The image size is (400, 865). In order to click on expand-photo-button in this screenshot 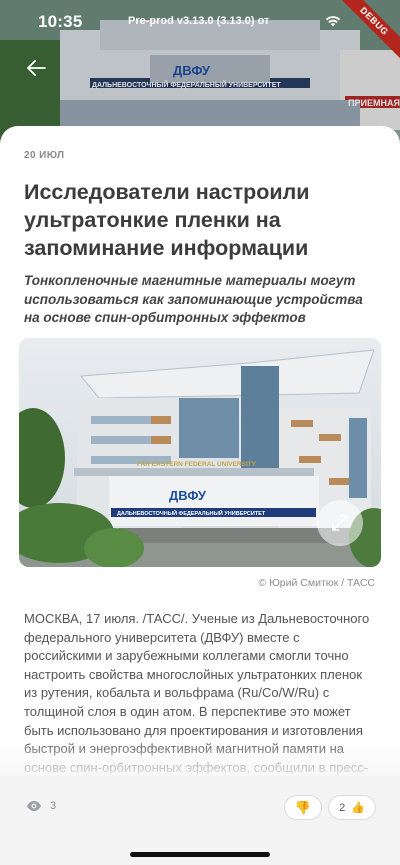, I will do `click(340, 523)`.